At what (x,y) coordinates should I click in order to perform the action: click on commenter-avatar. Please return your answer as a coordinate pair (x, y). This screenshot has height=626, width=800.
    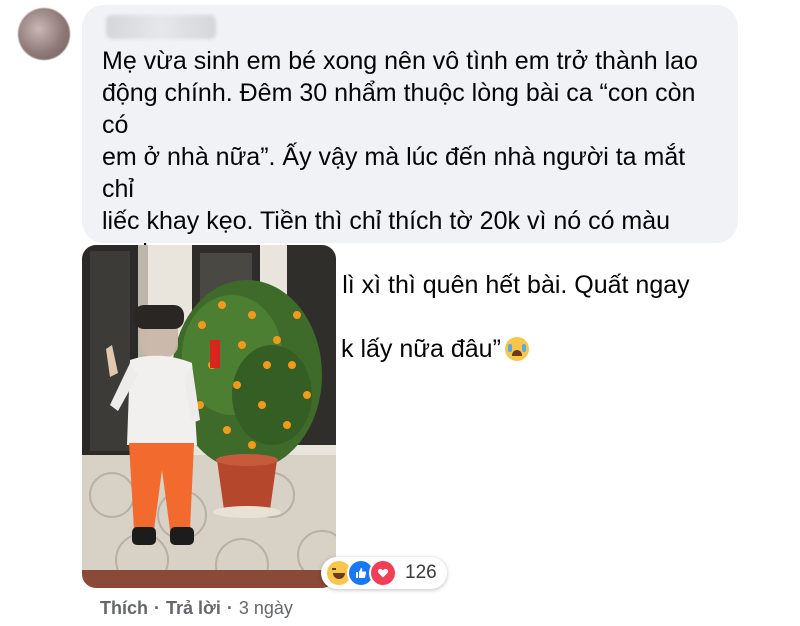
    Looking at the image, I should click on (44, 34).